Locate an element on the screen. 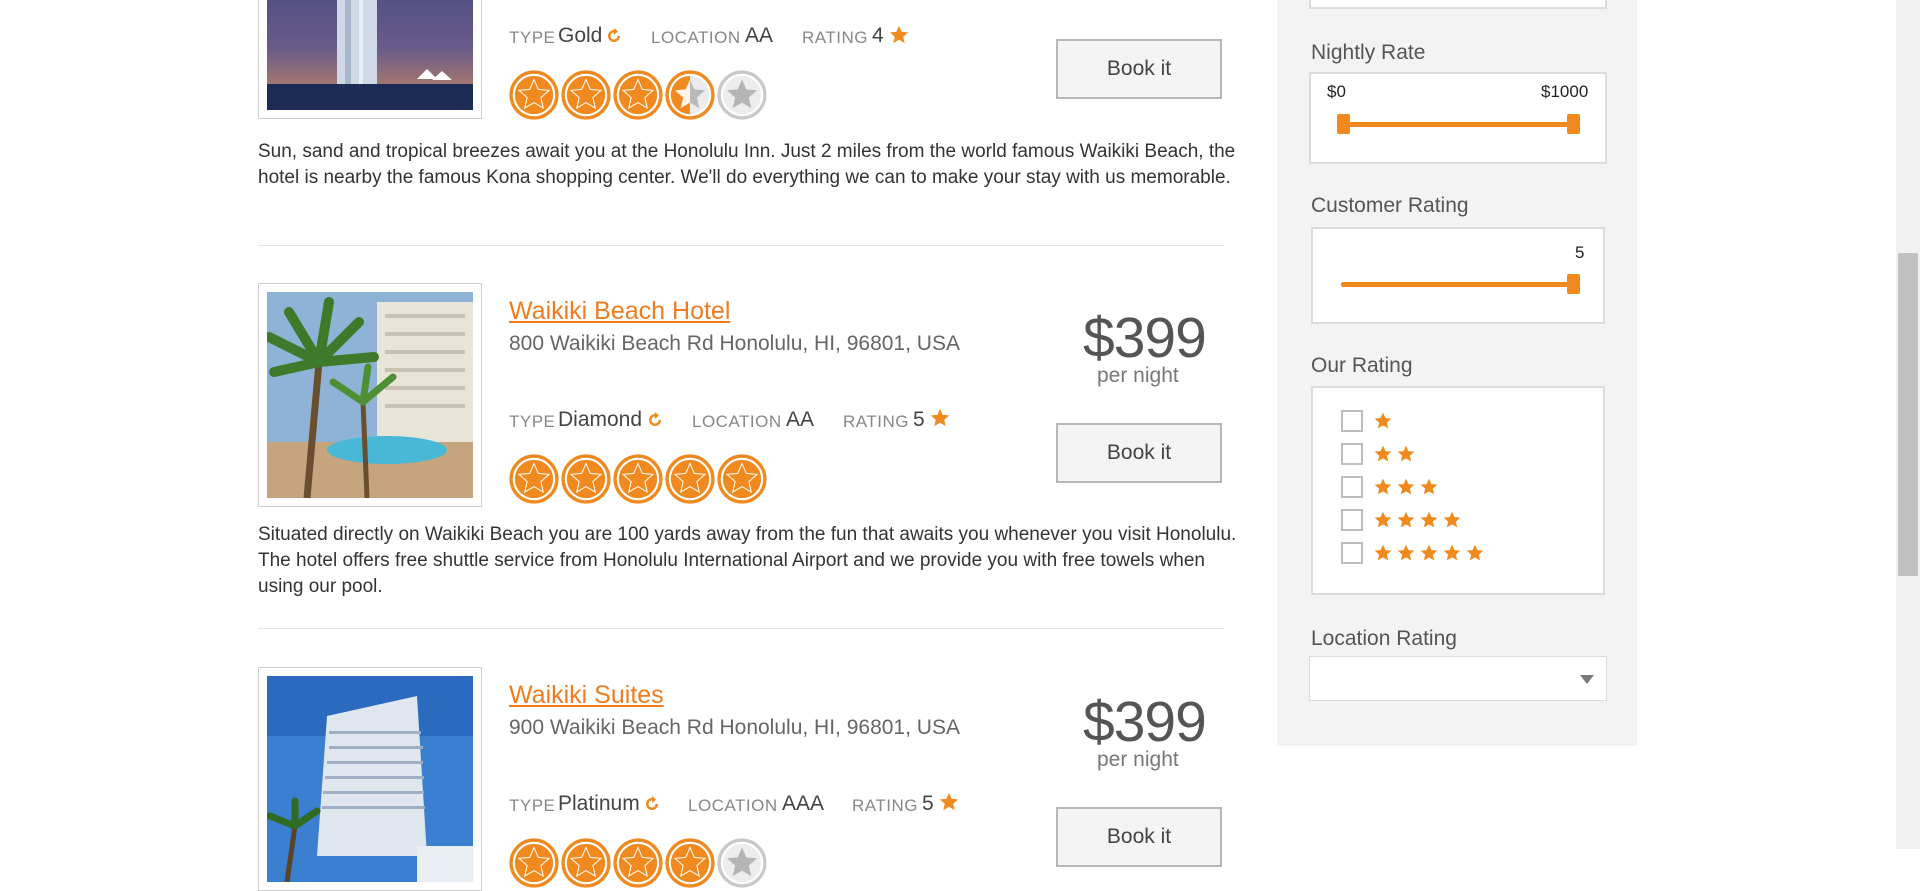 The height and width of the screenshot is (891, 1920). customer-rating-track is located at coordinates (1456, 284).